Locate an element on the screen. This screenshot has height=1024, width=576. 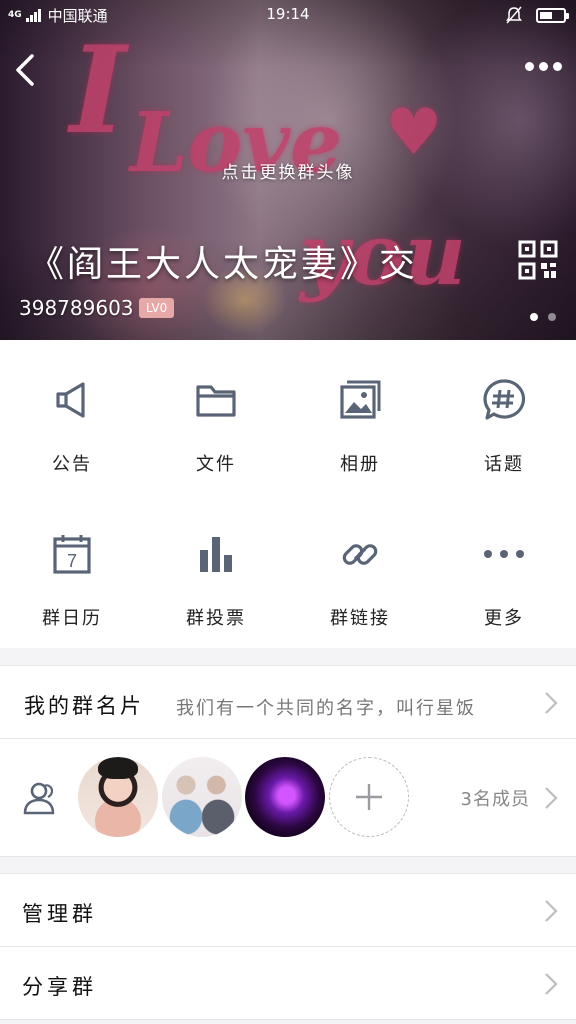
share-group-label: 分享群 is located at coordinates (59, 987).